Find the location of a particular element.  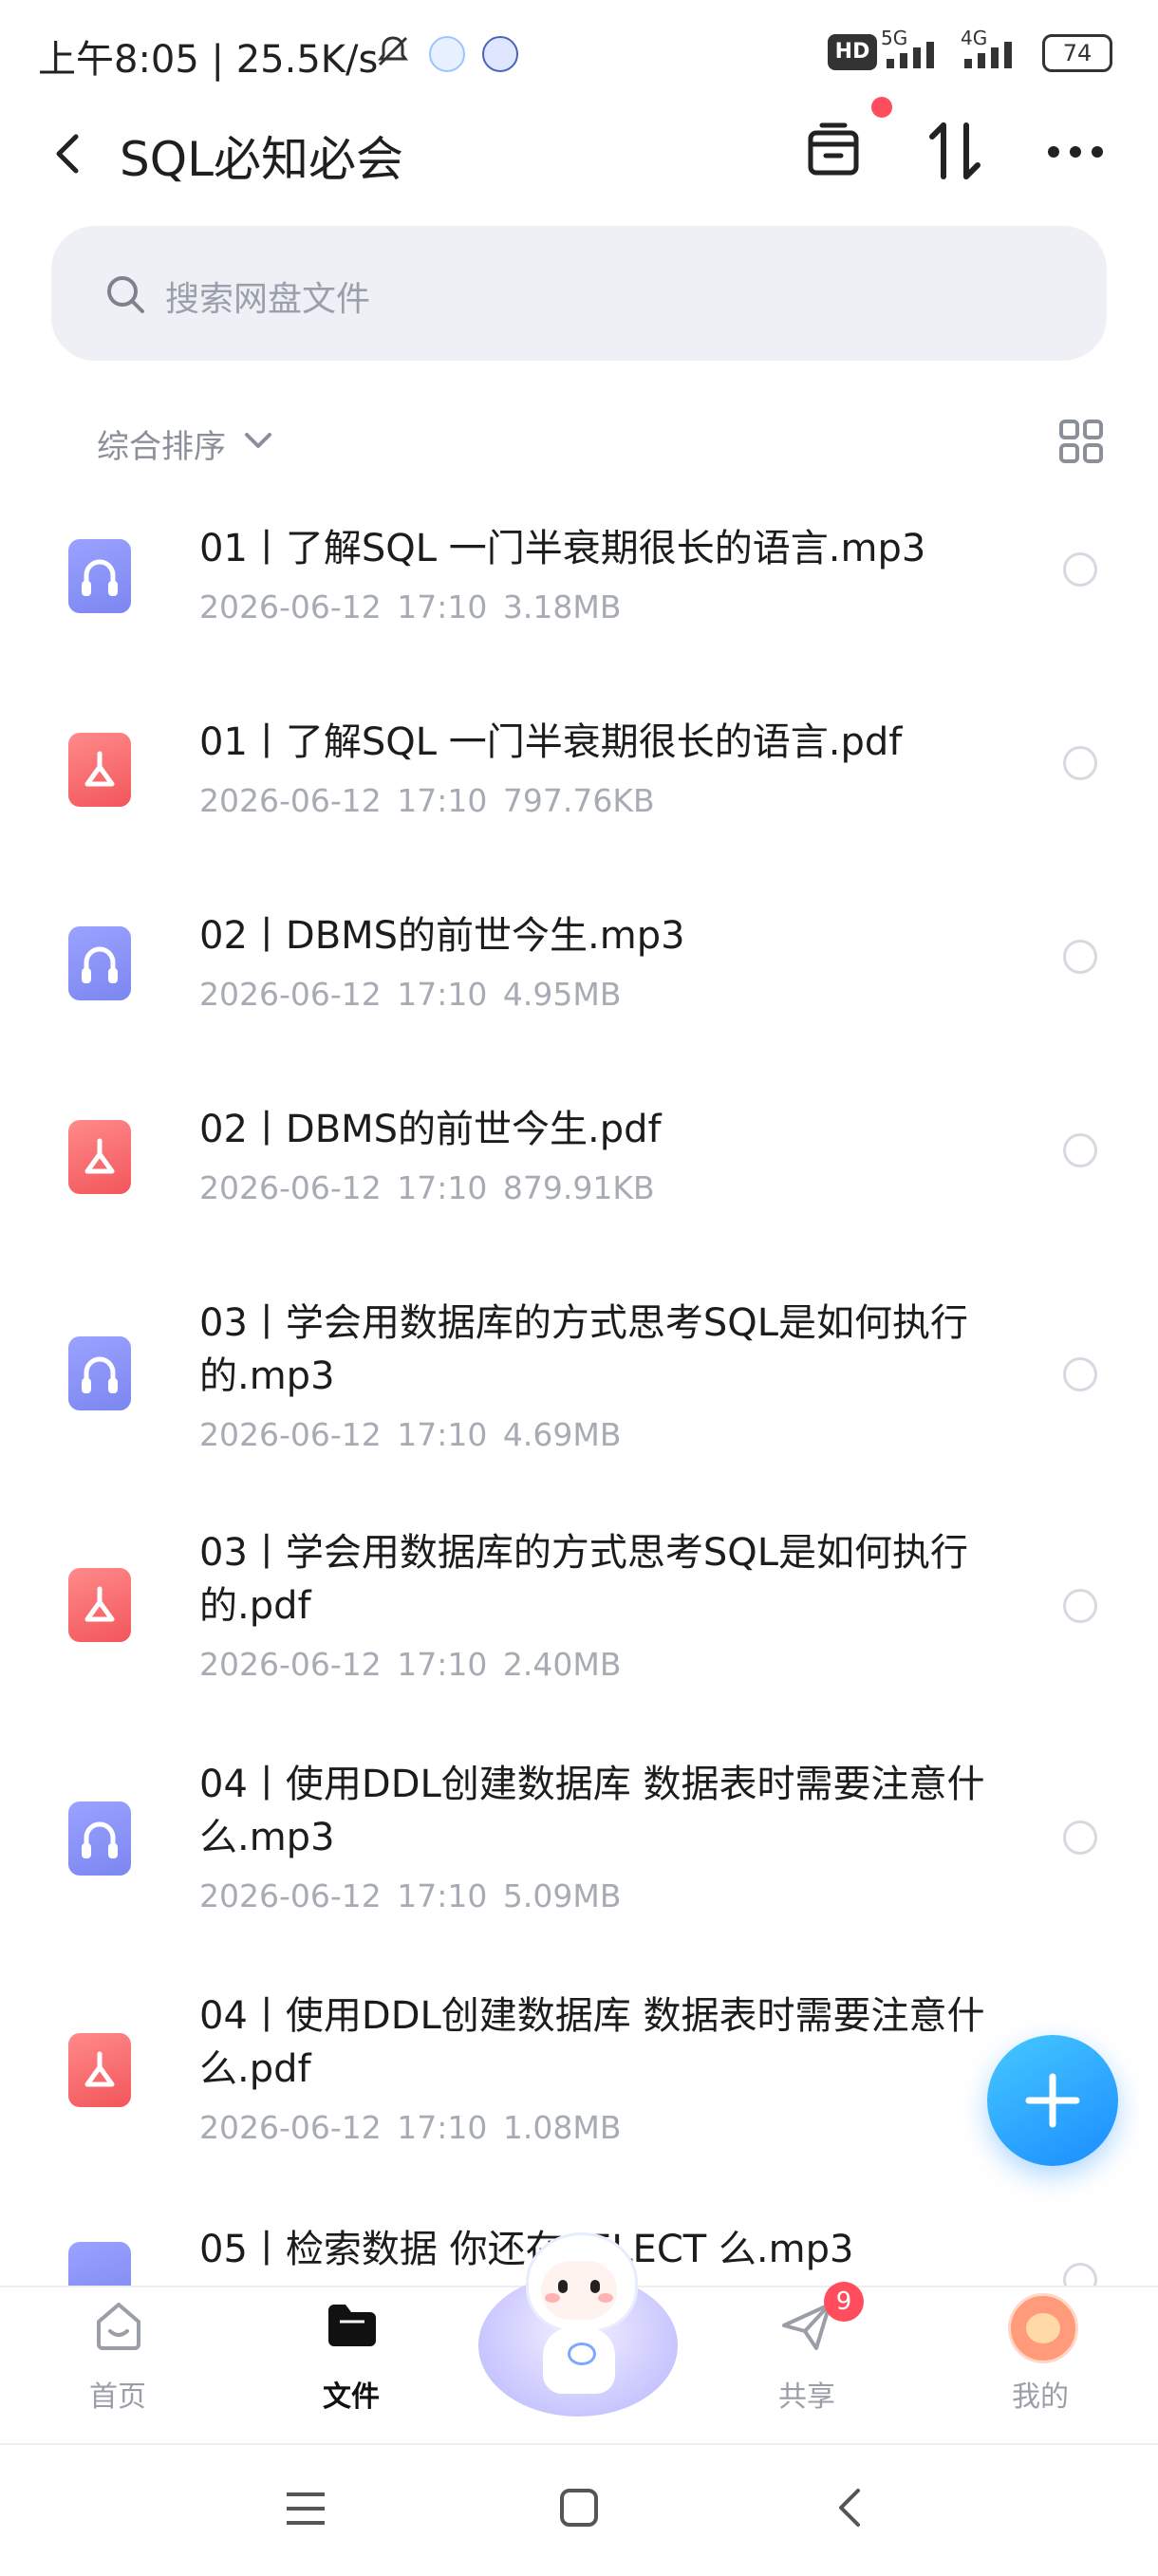

search-placeholder: 搜索网盘文件 is located at coordinates (268, 300).